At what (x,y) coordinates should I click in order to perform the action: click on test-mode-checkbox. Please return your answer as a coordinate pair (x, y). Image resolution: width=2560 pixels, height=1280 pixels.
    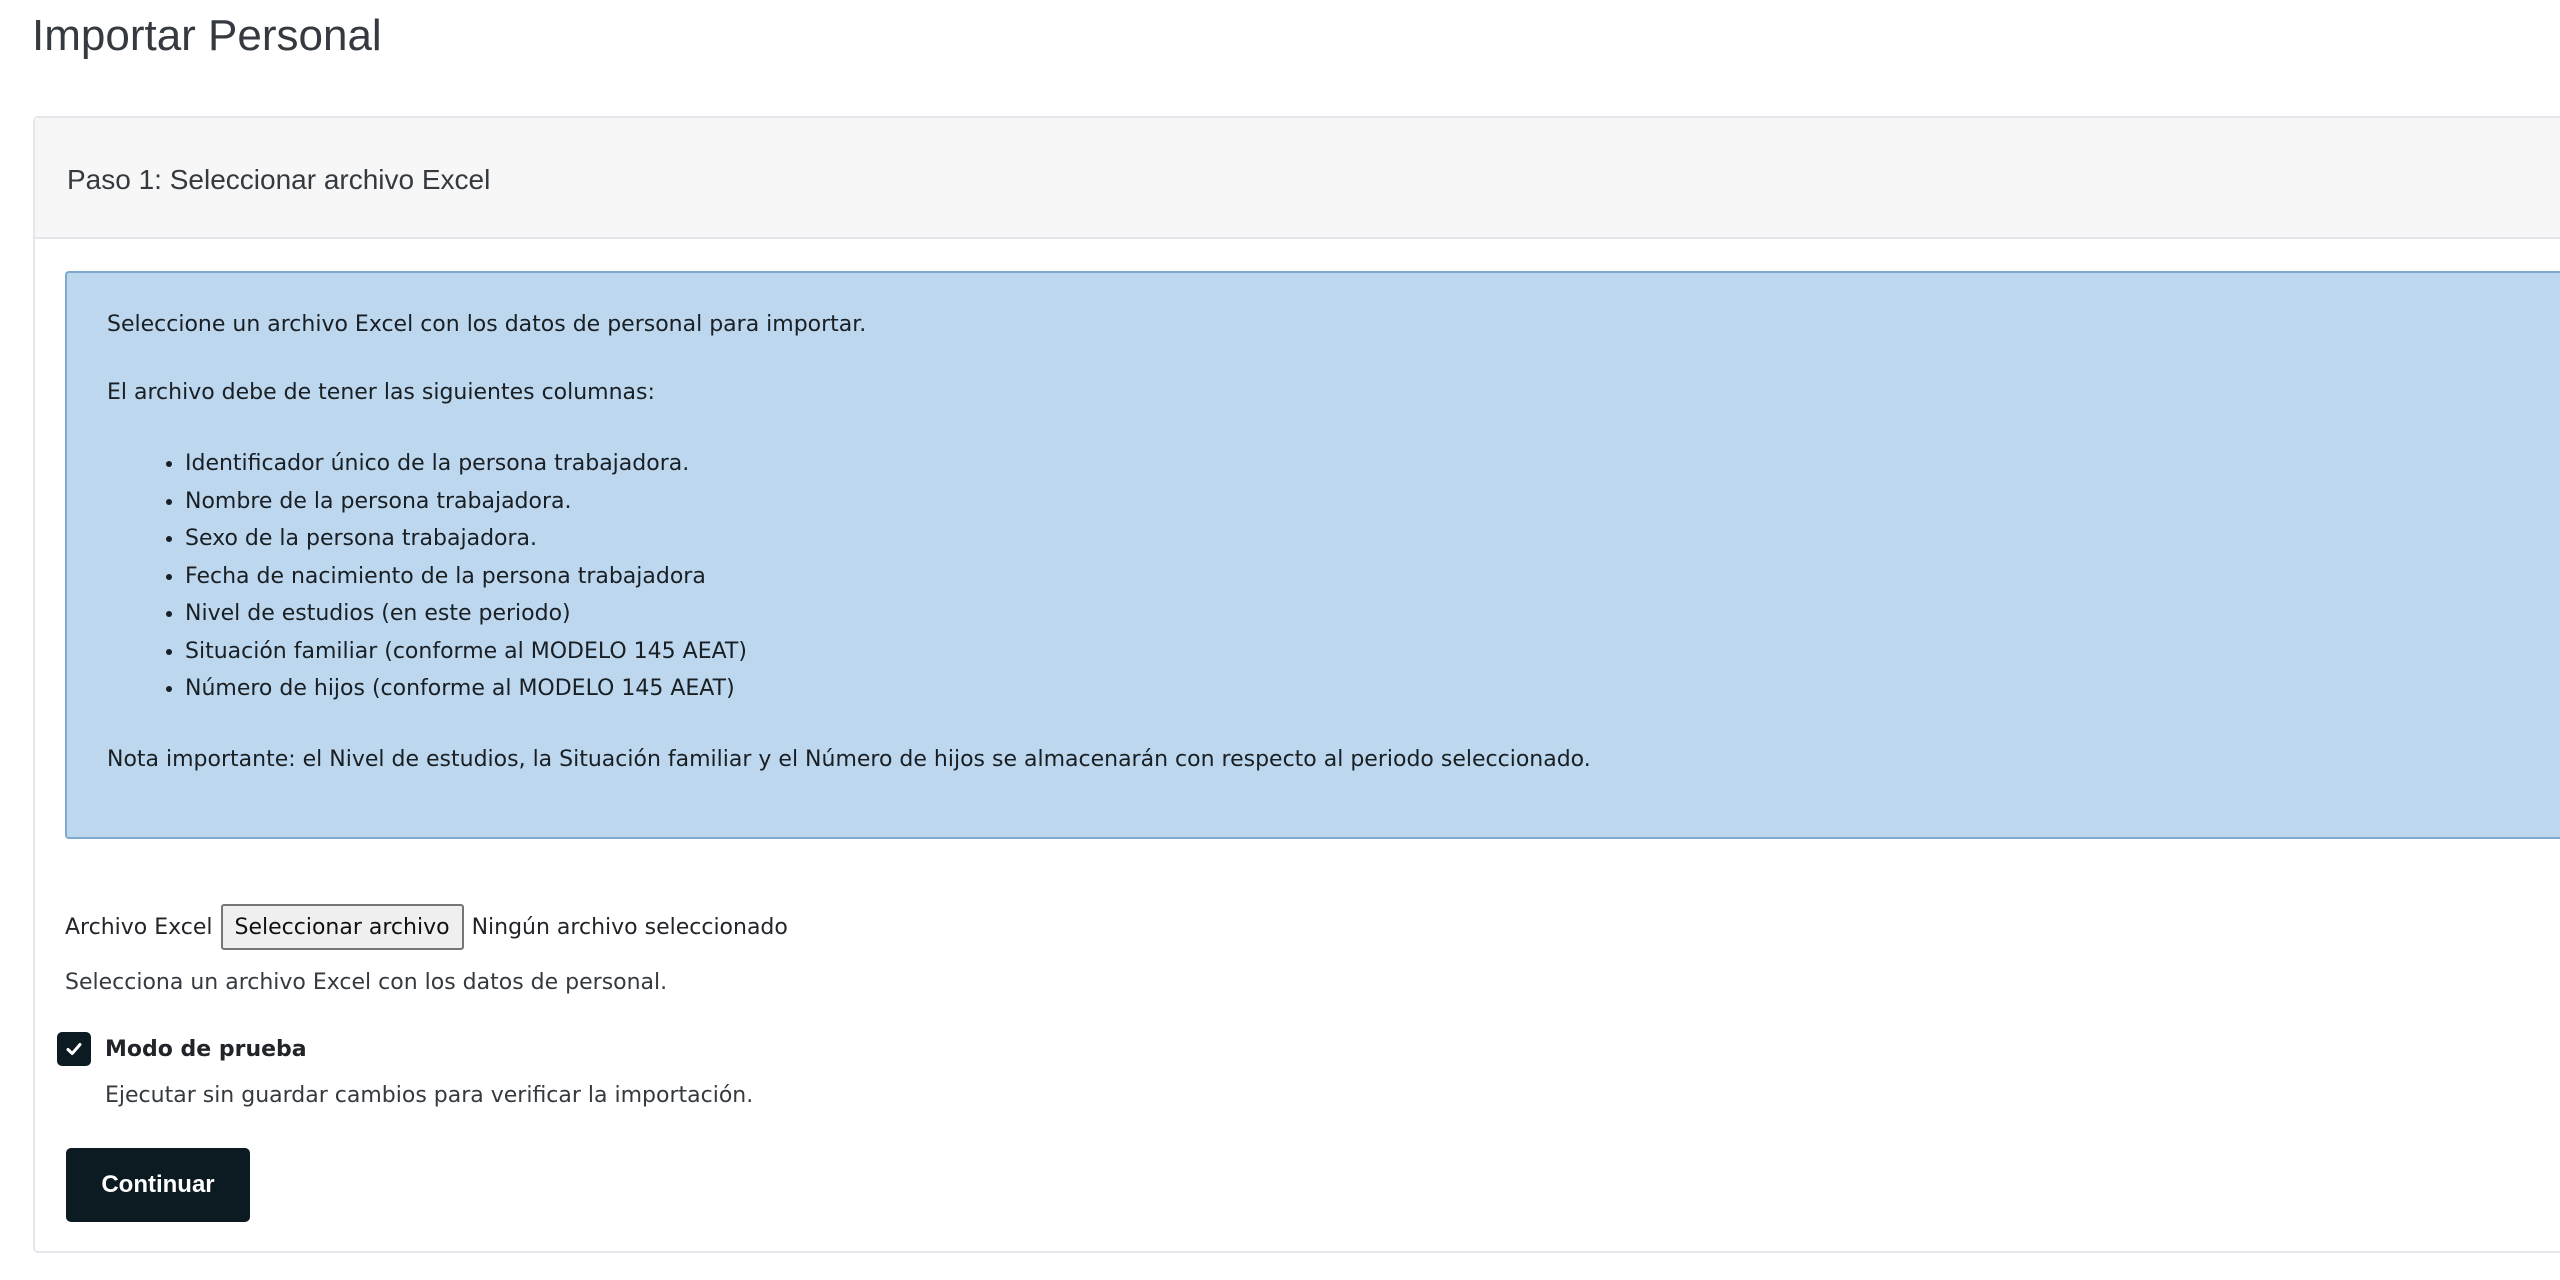
    Looking at the image, I should click on (74, 1049).